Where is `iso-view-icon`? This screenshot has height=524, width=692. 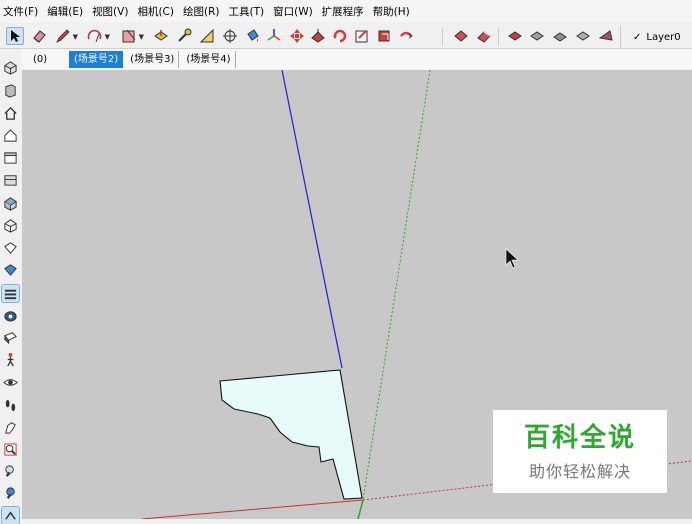 iso-view-icon is located at coordinates (10, 68).